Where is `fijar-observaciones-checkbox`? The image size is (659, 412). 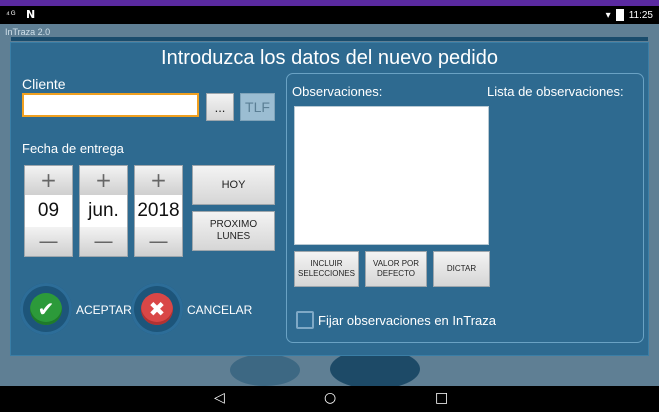 fijar-observaciones-checkbox is located at coordinates (305, 320).